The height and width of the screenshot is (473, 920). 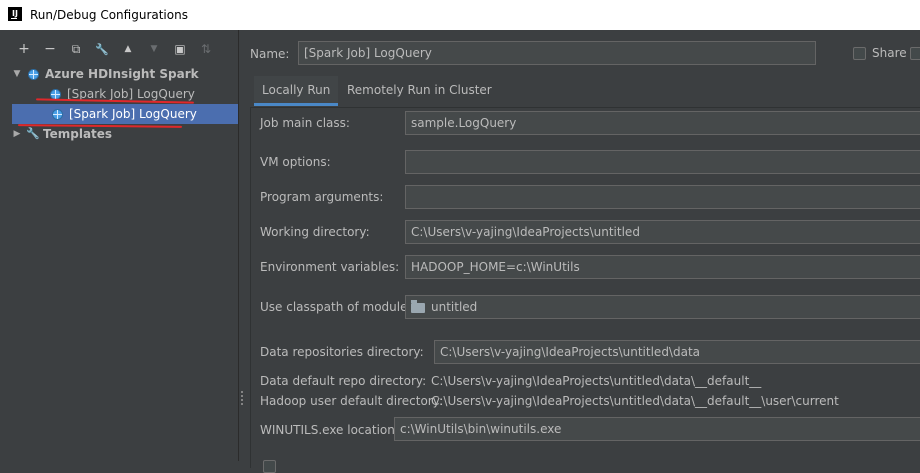 What do you see at coordinates (305, 123) in the screenshot?
I see `main-class-label: Job main class:` at bounding box center [305, 123].